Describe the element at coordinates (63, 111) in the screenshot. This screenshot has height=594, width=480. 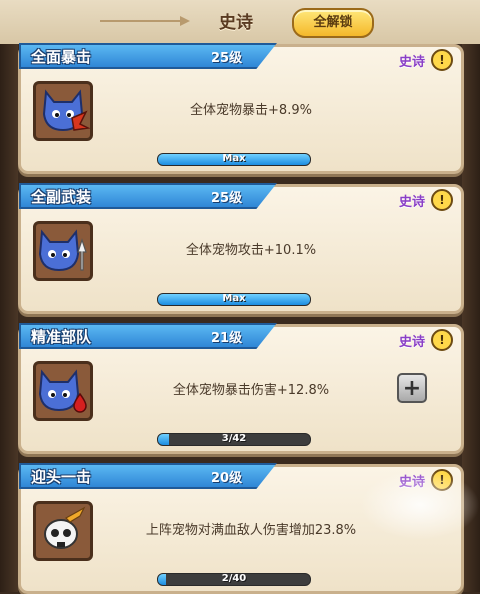
I see `blue-cat-claw-icon` at that location.